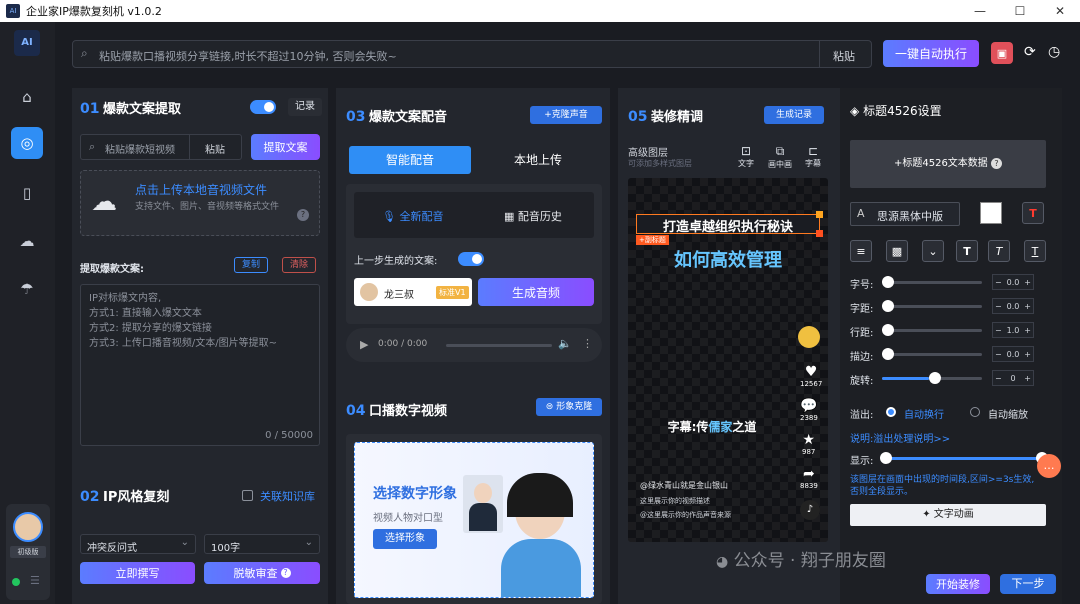  I want to click on italic-icon: T, so click(999, 251).